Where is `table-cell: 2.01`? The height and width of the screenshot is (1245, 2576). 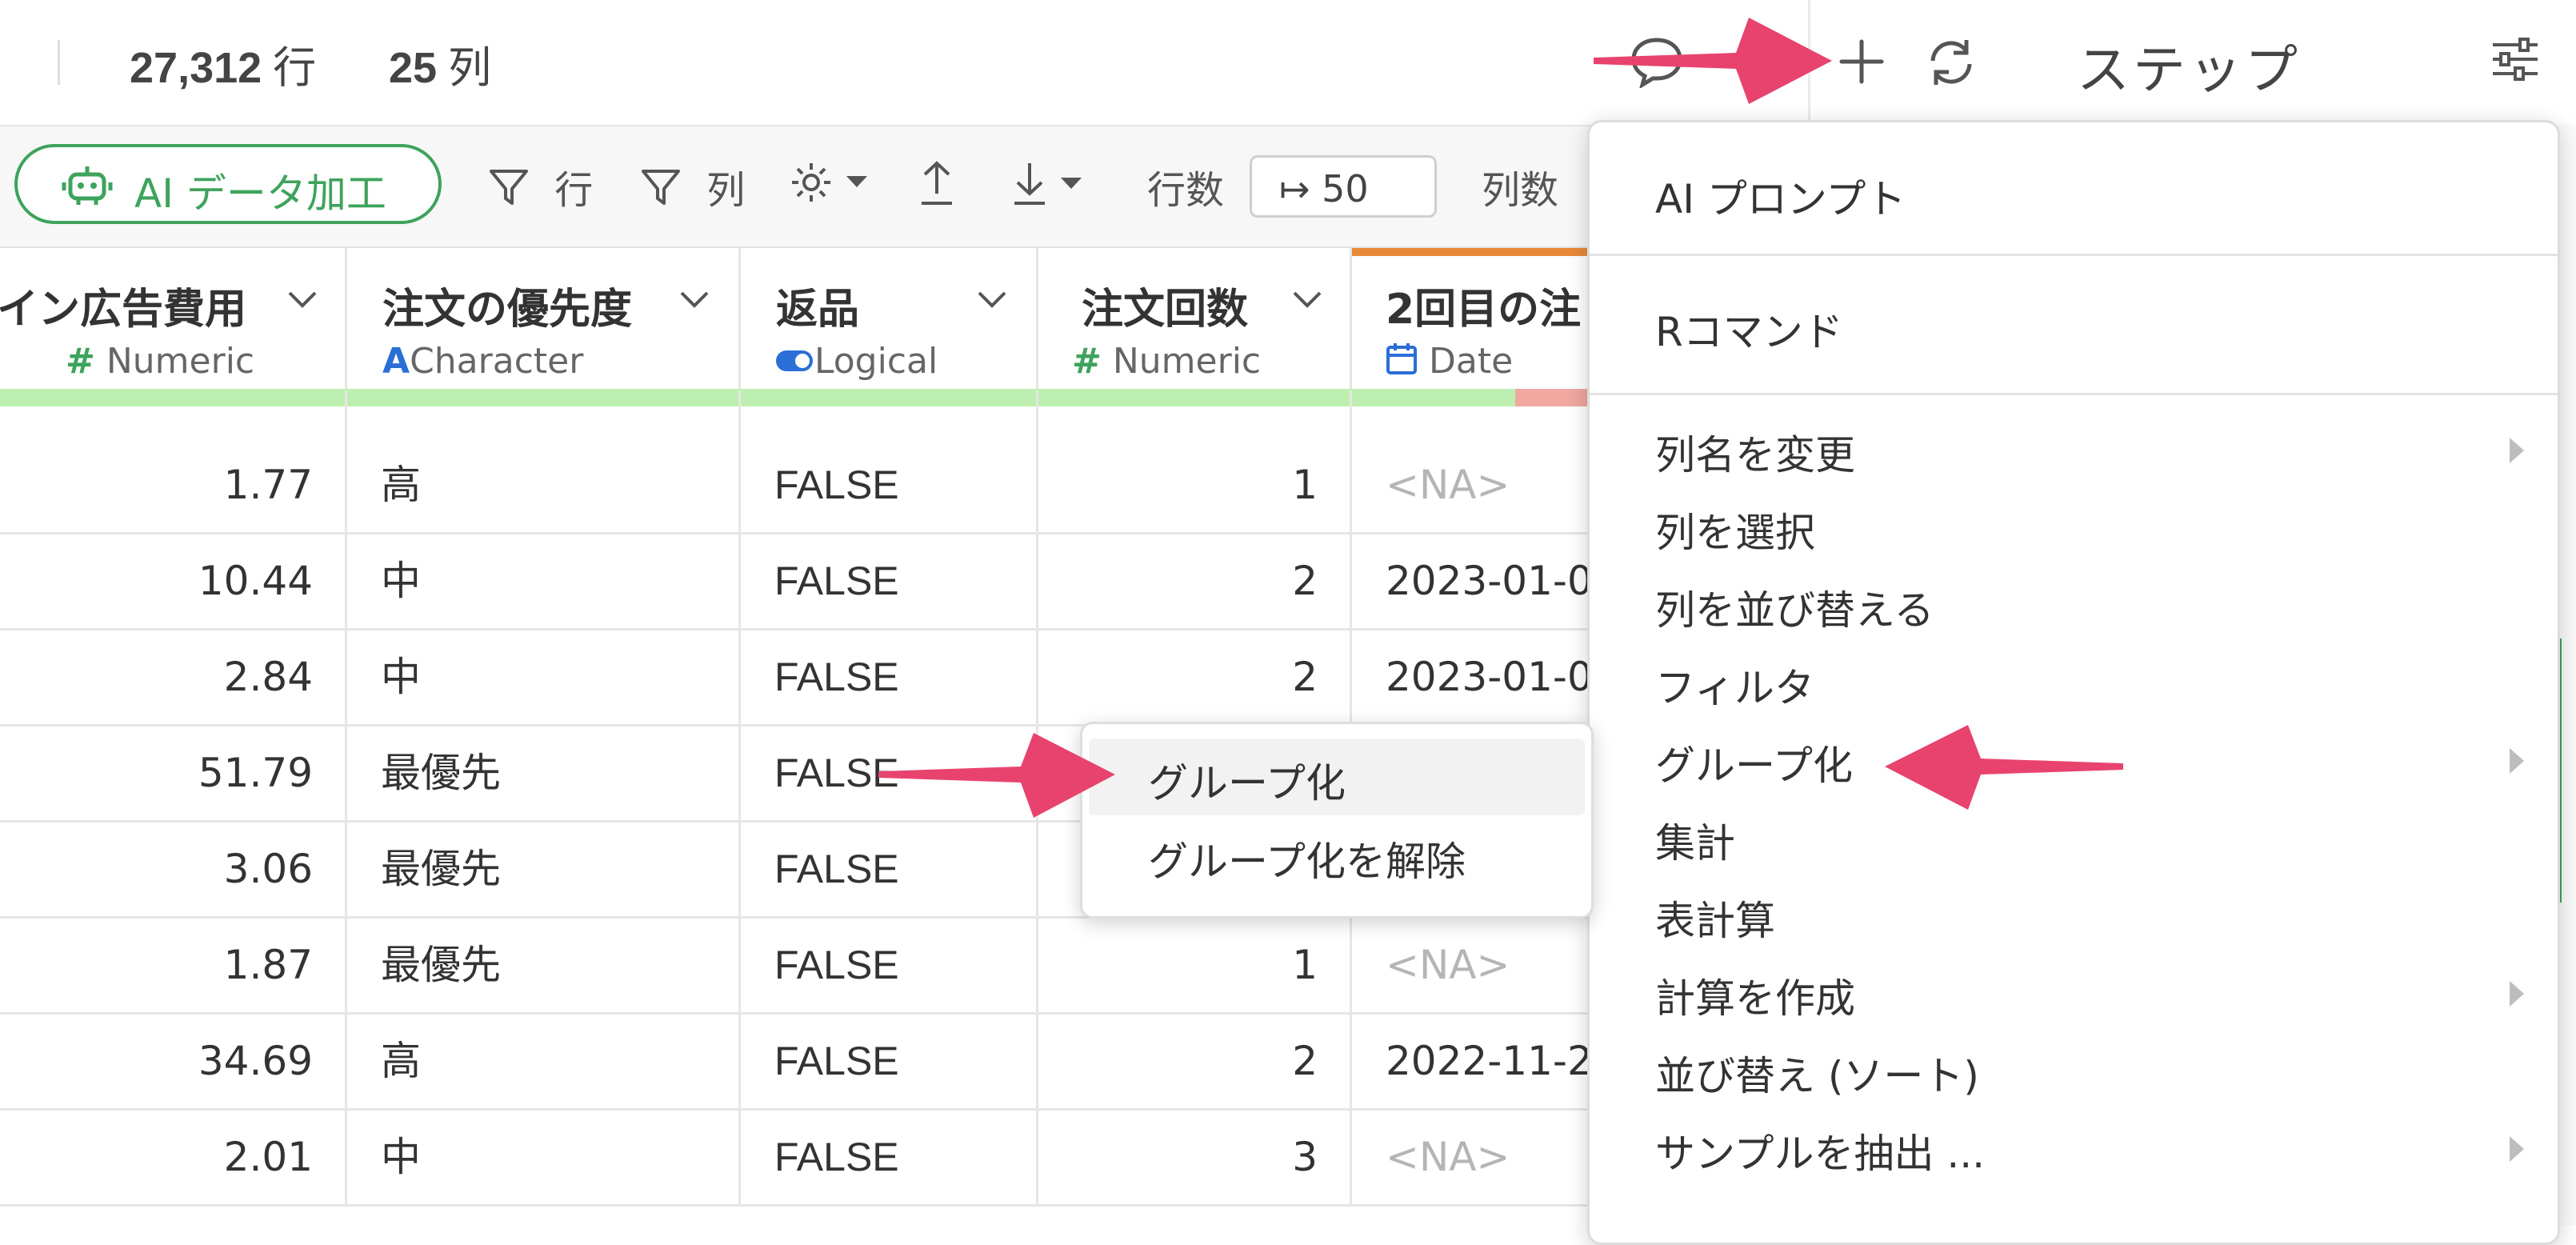 table-cell: 2.01 is located at coordinates (173, 1157).